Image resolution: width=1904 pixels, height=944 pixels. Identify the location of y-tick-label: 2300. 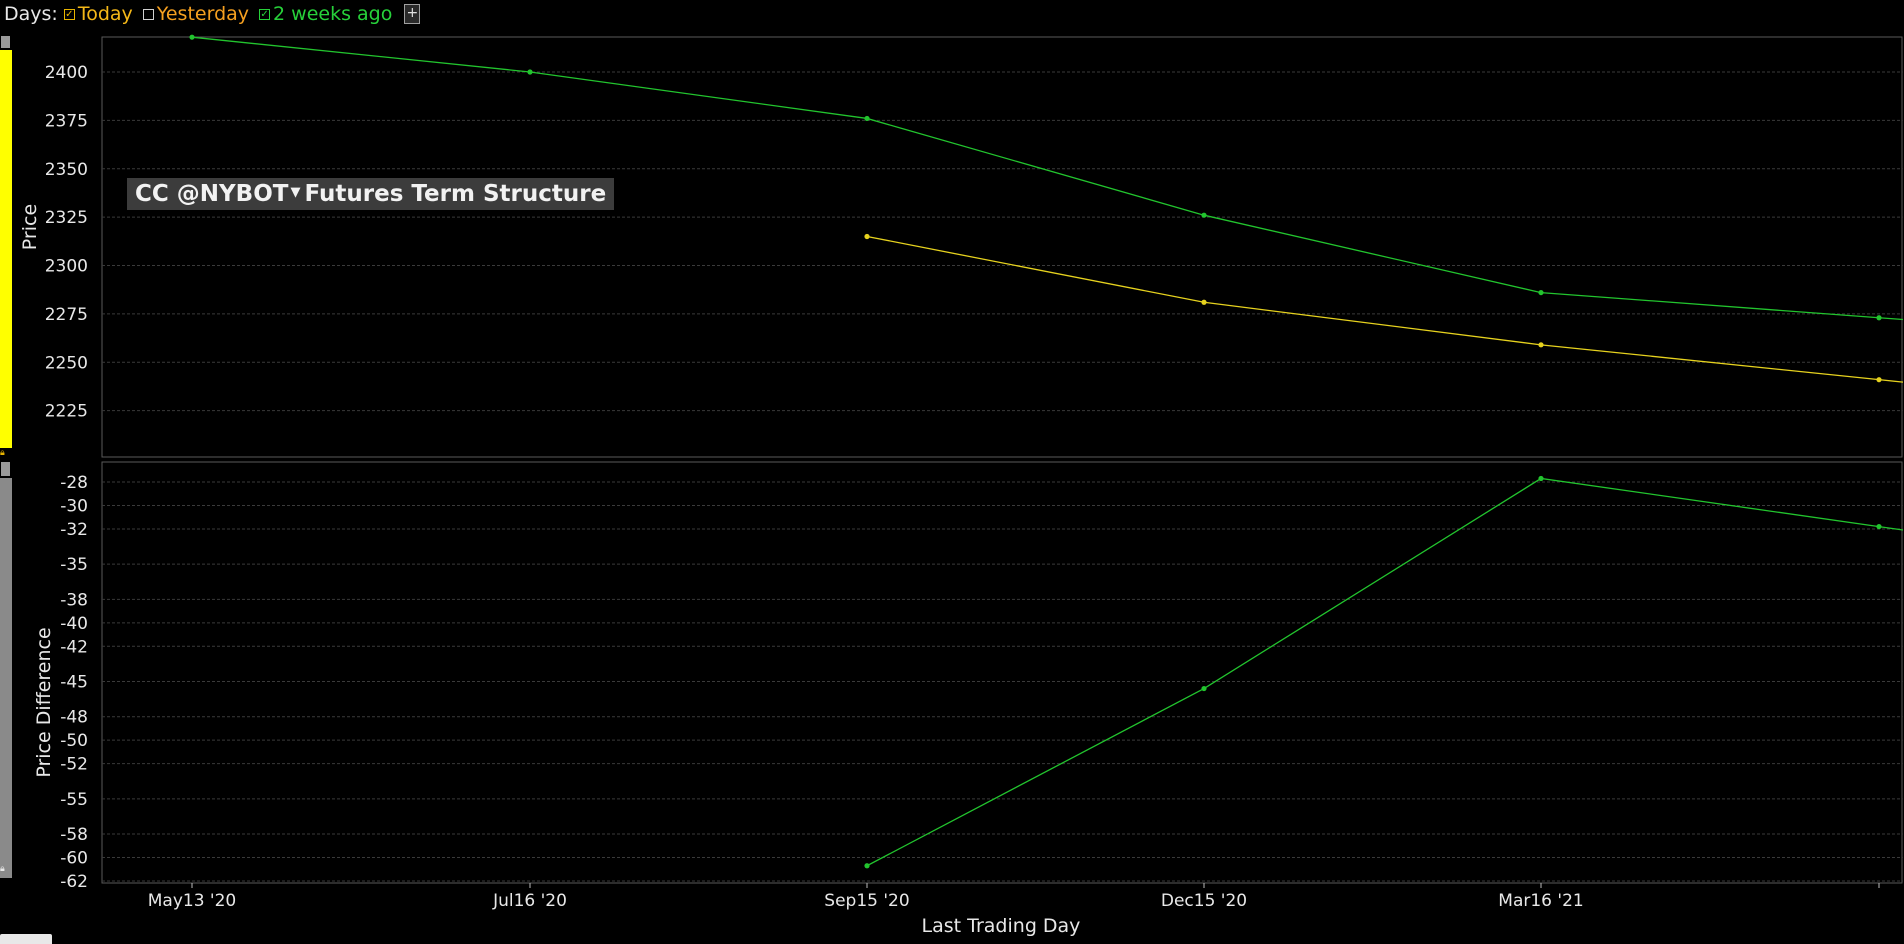
(66, 267).